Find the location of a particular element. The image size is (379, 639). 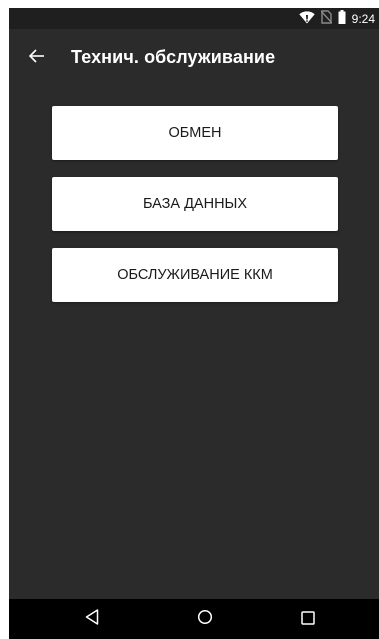

page-title: Технич. обслуживание is located at coordinates (173, 56).